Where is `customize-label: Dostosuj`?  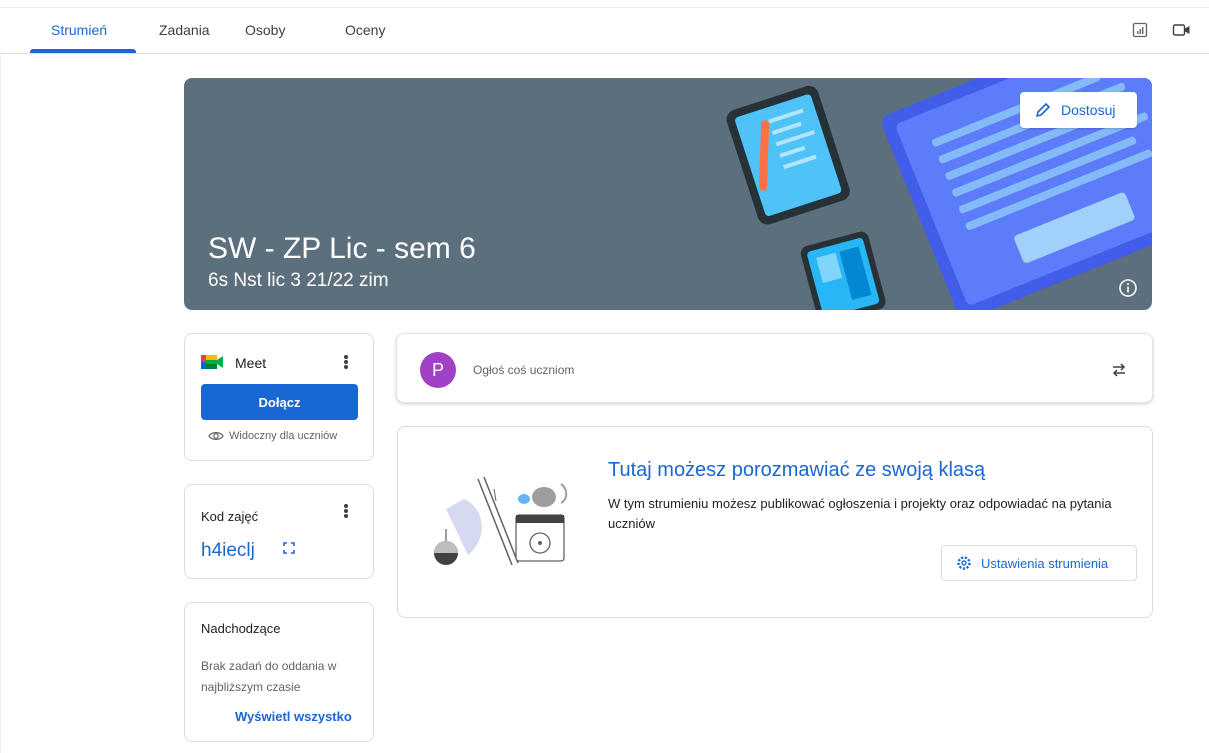
customize-label: Dostosuj is located at coordinates (1088, 110).